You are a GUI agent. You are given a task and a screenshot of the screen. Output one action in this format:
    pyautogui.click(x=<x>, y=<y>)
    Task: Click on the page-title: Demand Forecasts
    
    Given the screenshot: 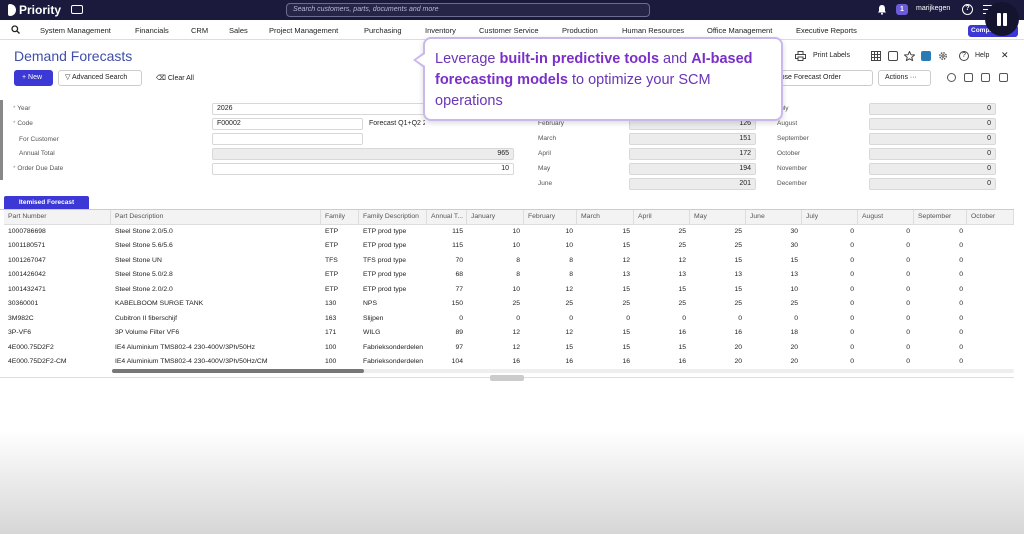 What is the action you would take?
    pyautogui.click(x=73, y=56)
    